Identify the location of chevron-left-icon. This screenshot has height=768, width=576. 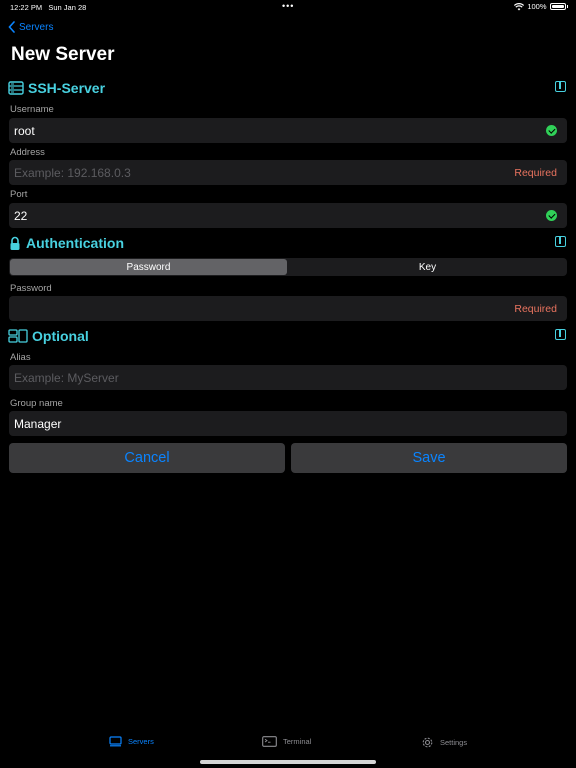
(11, 27).